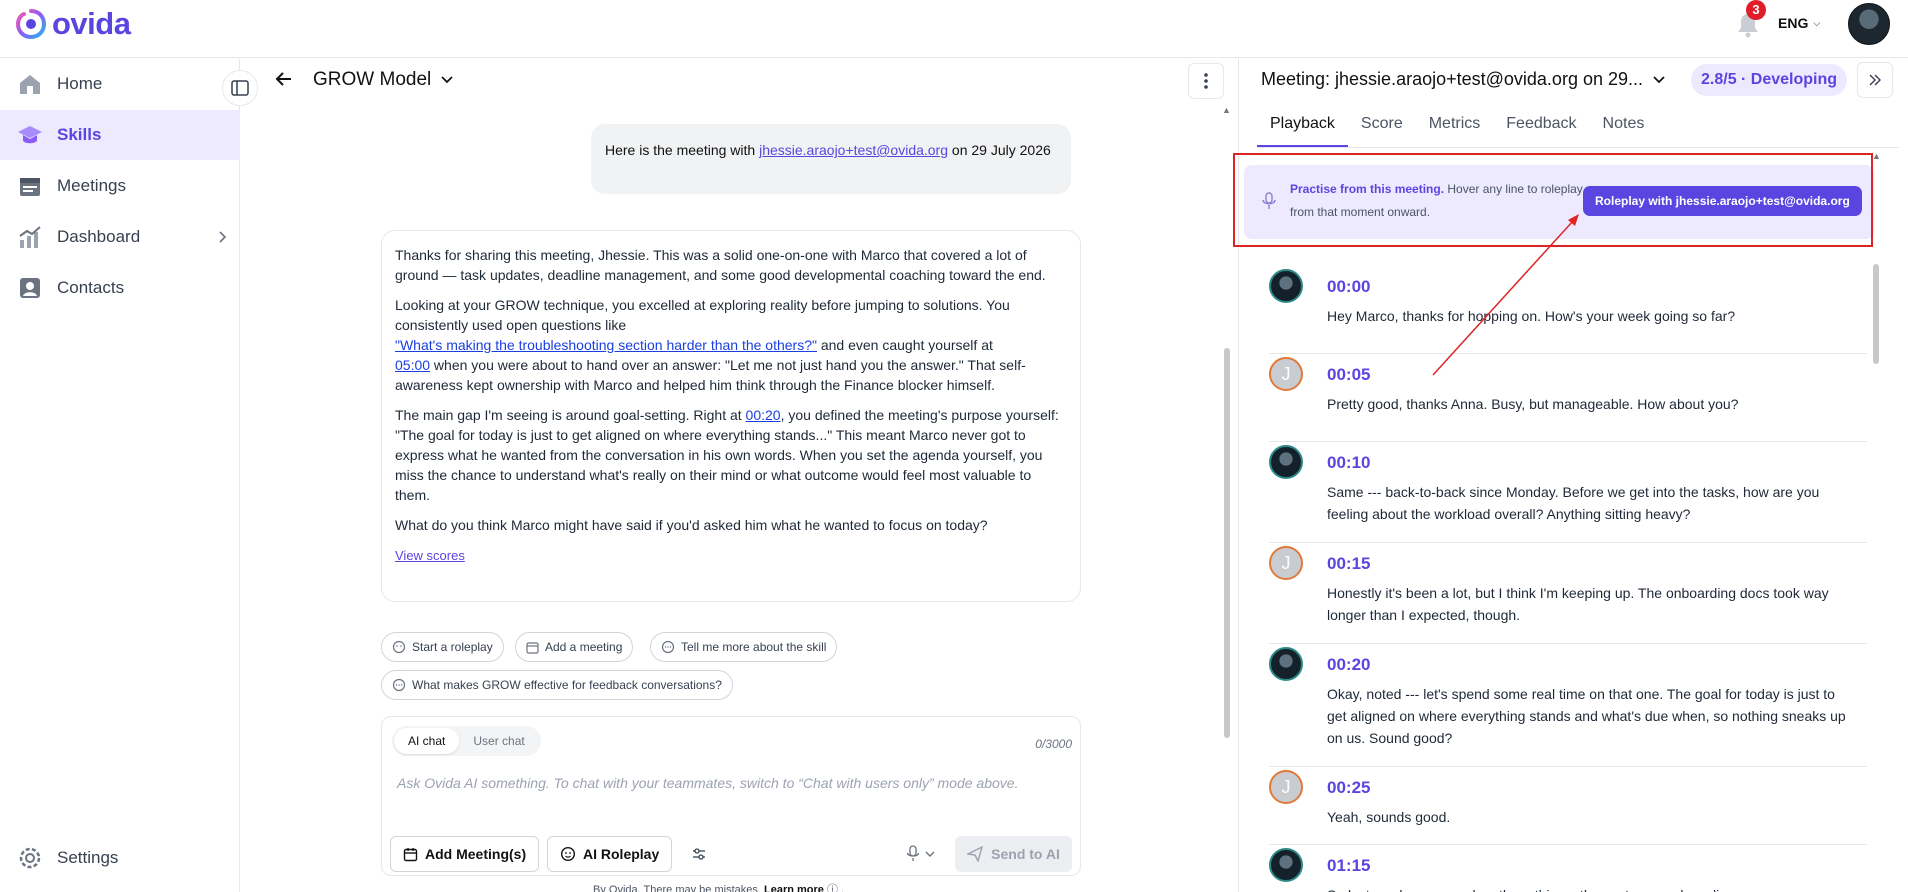 This screenshot has height=892, width=1908. I want to click on ai-roleplay-button: AI Roleplay, so click(610, 854).